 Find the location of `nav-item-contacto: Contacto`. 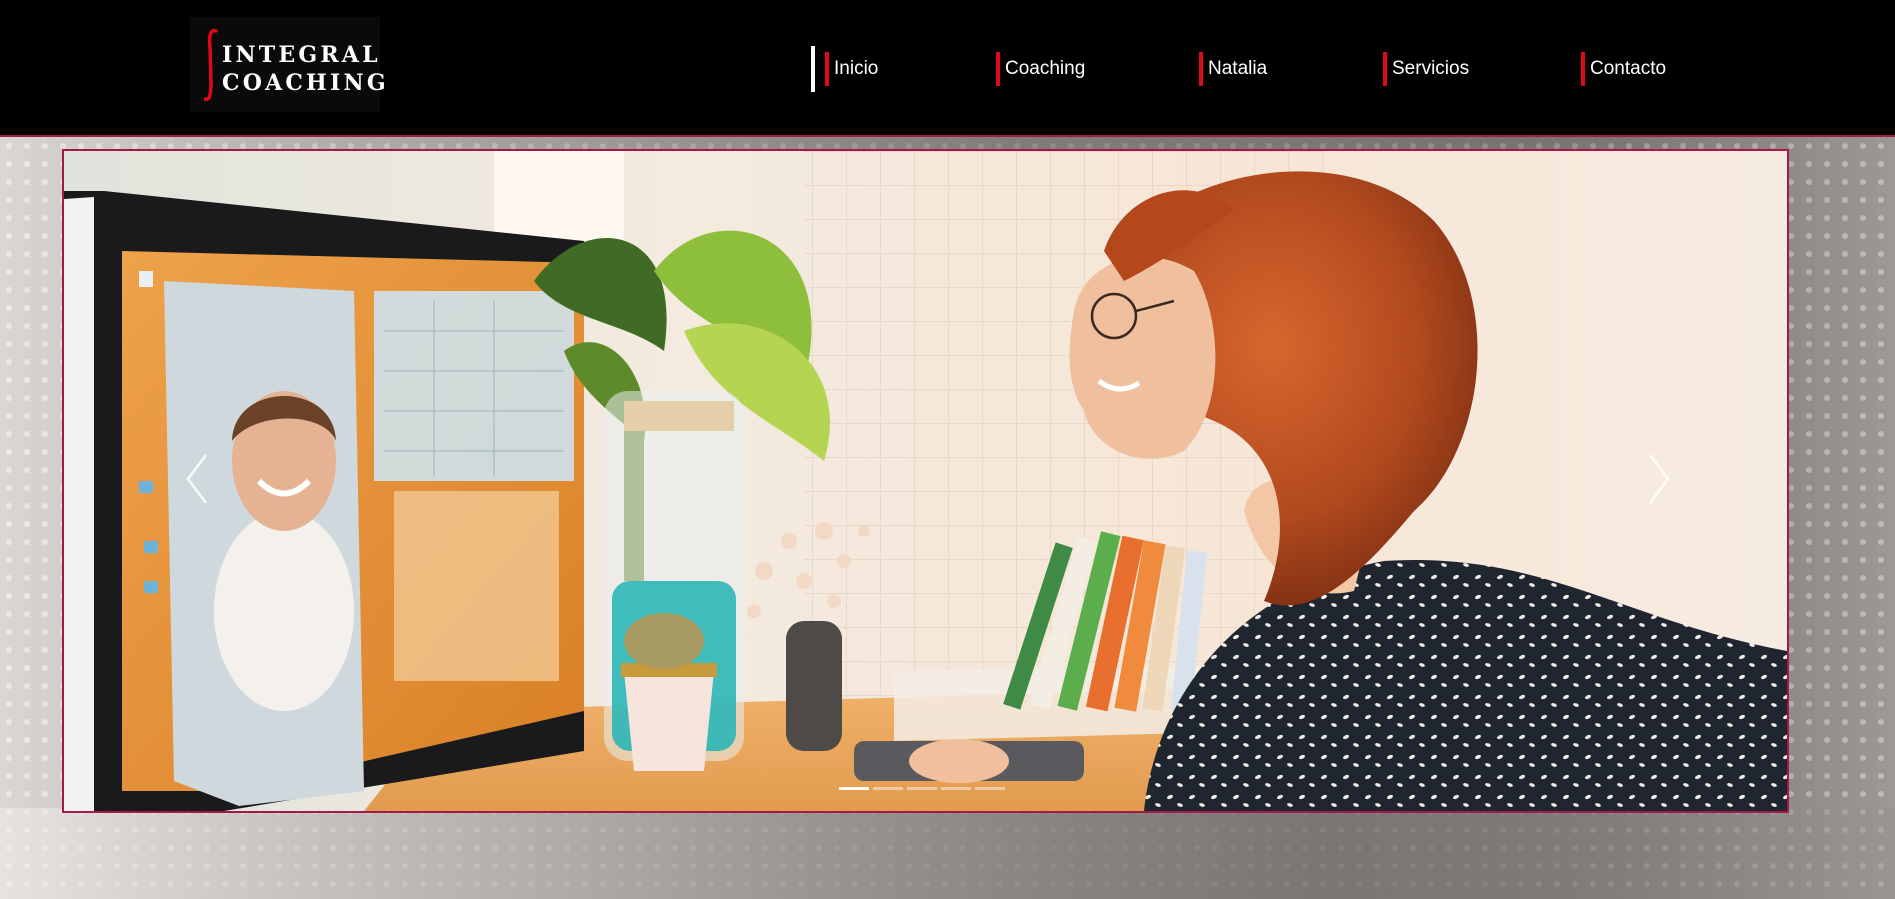

nav-item-contacto: Contacto is located at coordinates (1623, 69).